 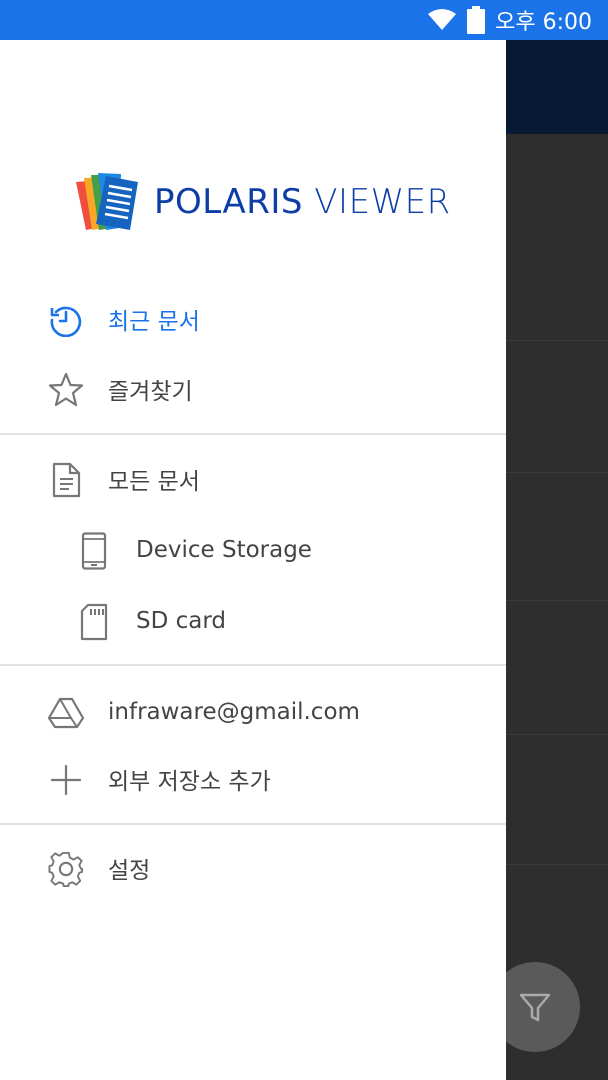 I want to click on status-time: 오후 6:00, so click(x=543, y=22).